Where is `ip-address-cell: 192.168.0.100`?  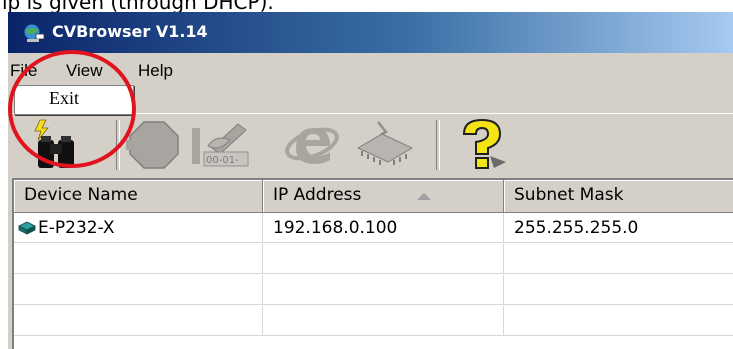 ip-address-cell: 192.168.0.100 is located at coordinates (383, 228).